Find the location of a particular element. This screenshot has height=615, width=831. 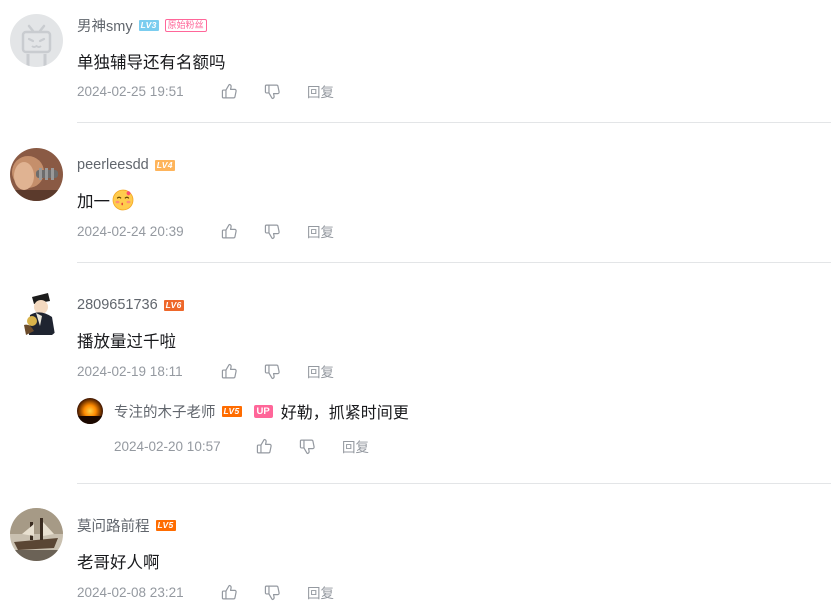

comment-time: 2024-02-08 23:21 is located at coordinates (130, 592).